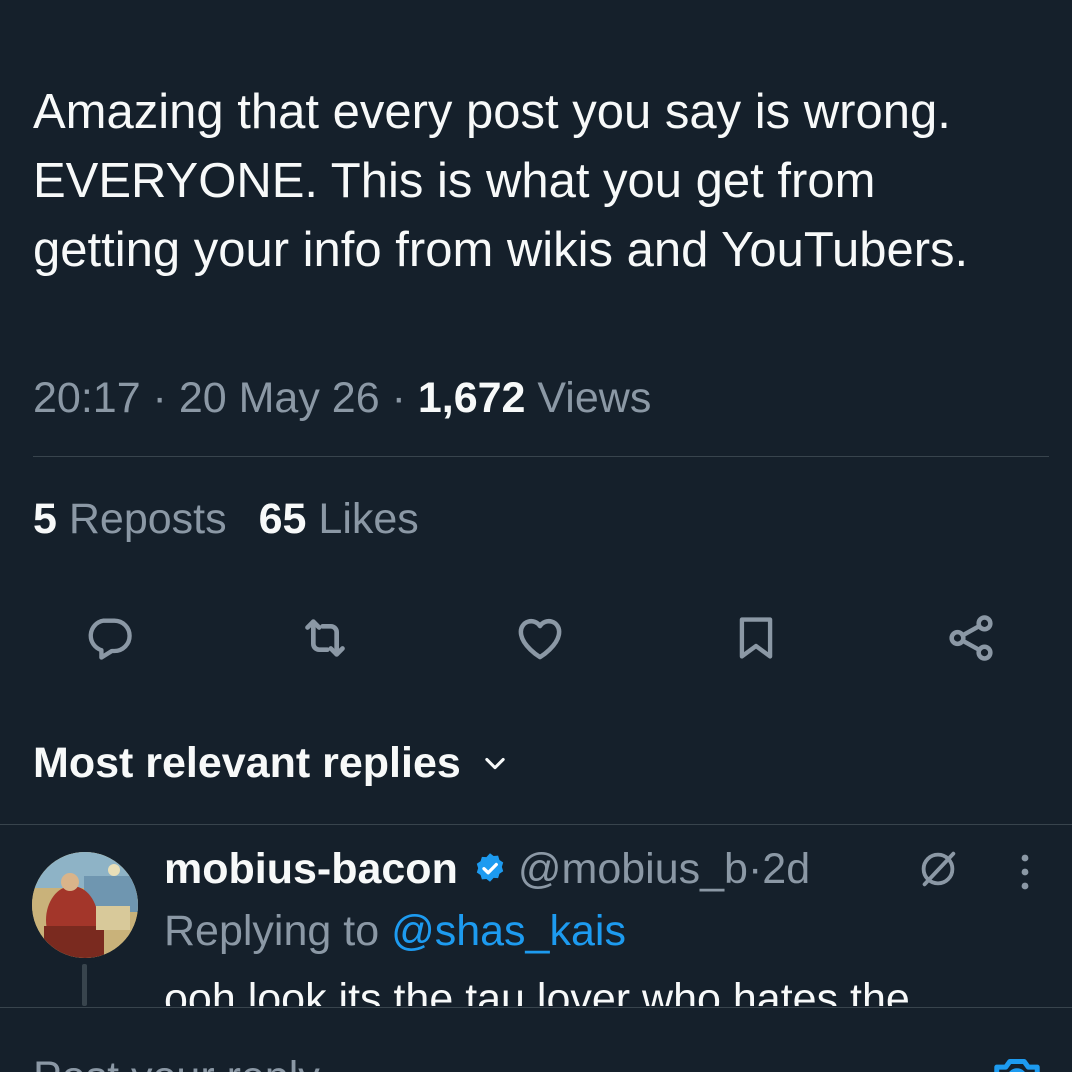  I want to click on more-options-icon, so click(1025, 872).